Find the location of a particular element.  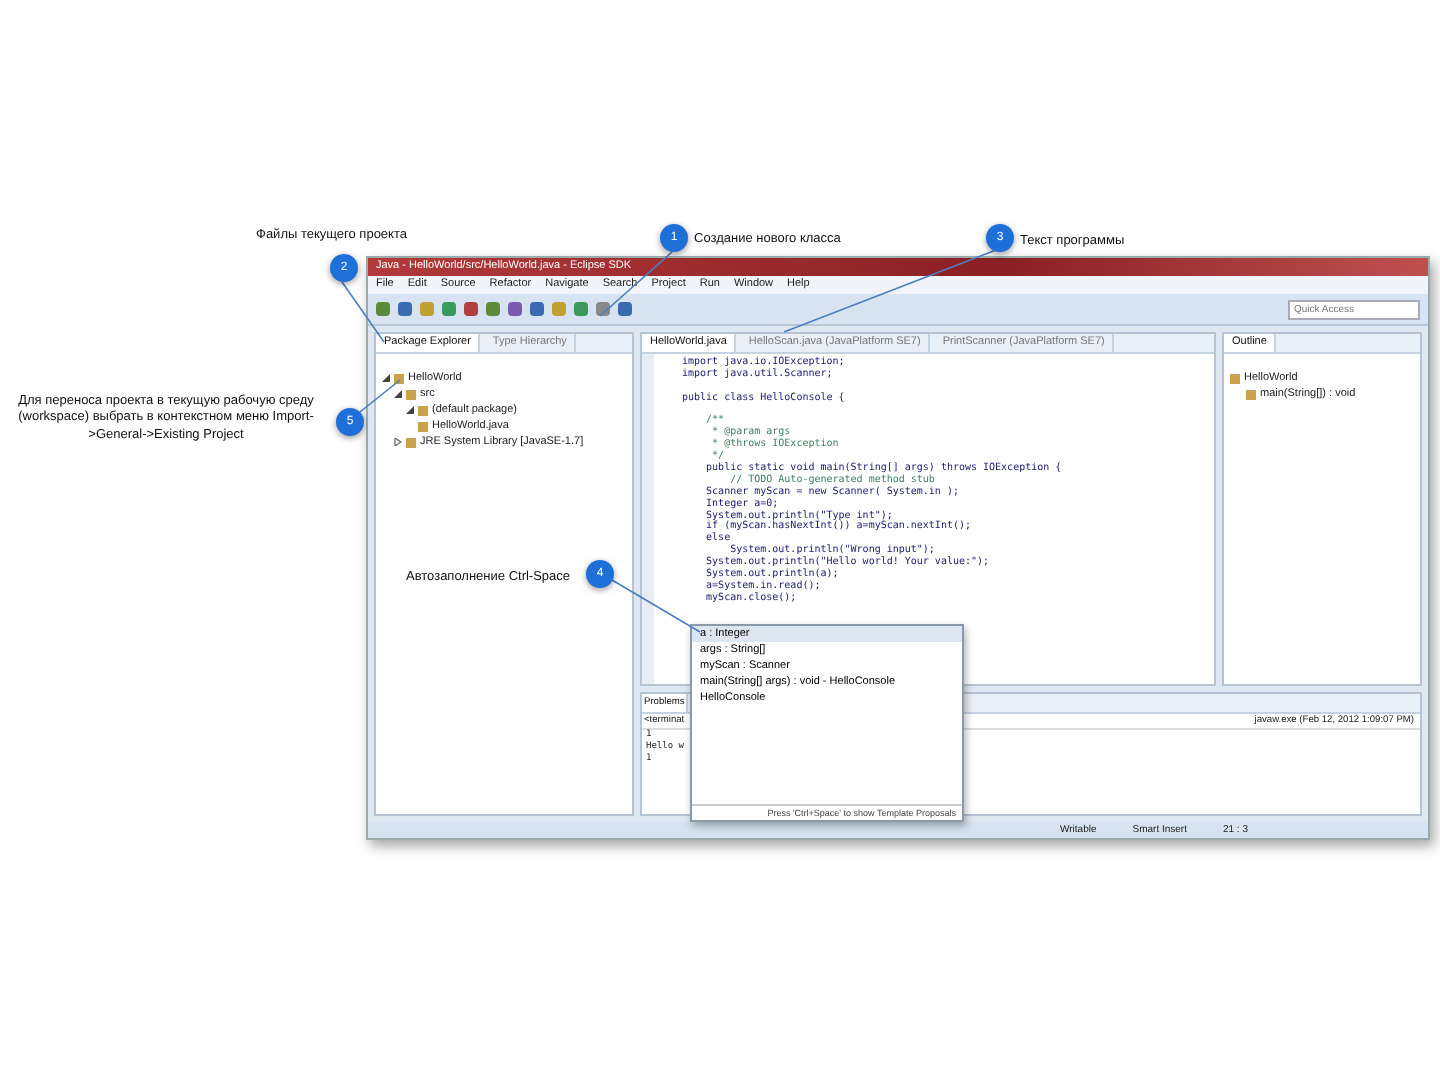

method-icon is located at coordinates (1251, 394).